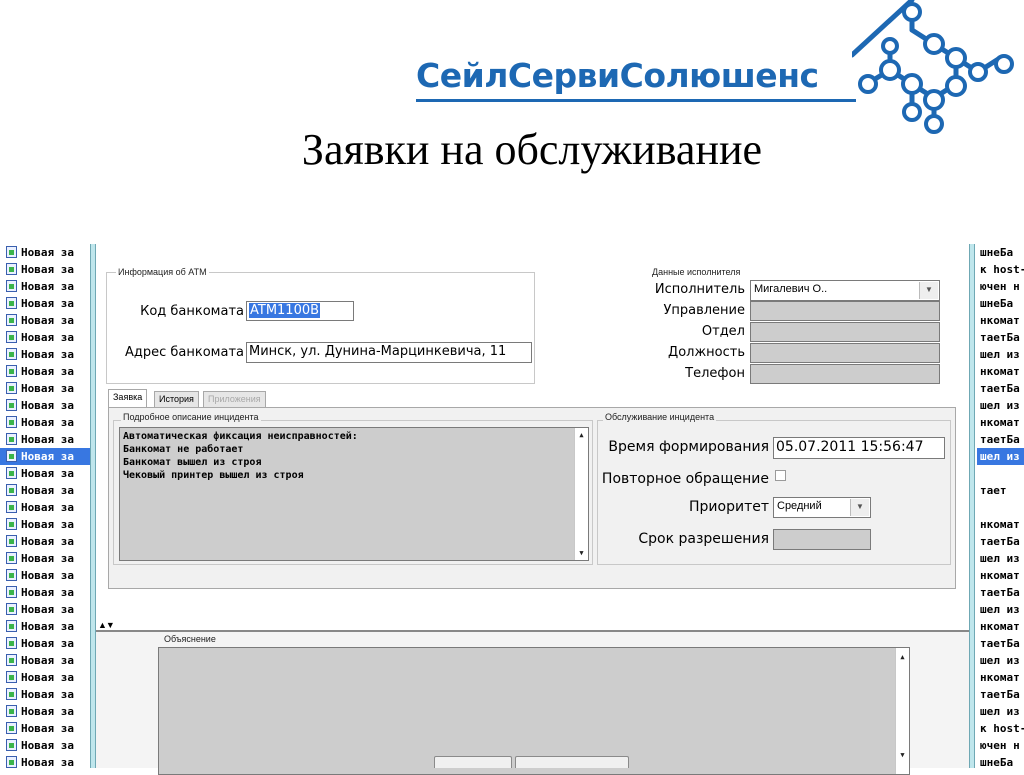 The image size is (1024, 775). What do you see at coordinates (213, 475) in the screenshot?
I see `incident-line: Чековый принтер вышел из строя` at bounding box center [213, 475].